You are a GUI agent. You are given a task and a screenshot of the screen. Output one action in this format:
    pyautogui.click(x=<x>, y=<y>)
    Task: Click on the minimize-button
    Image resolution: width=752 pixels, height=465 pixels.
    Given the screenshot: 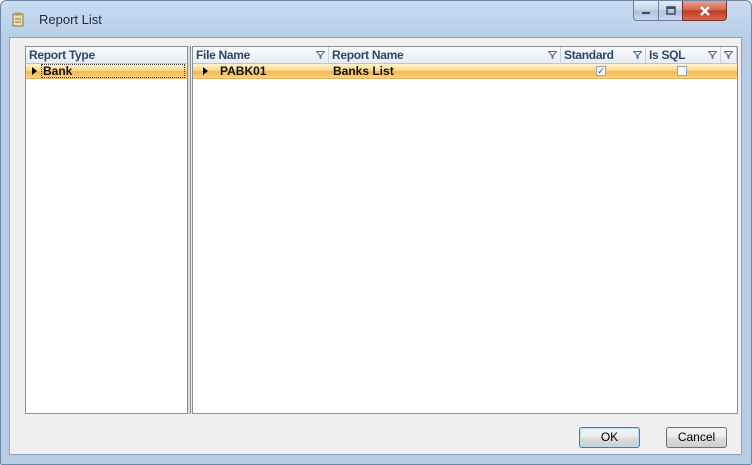 What is the action you would take?
    pyautogui.click(x=646, y=11)
    